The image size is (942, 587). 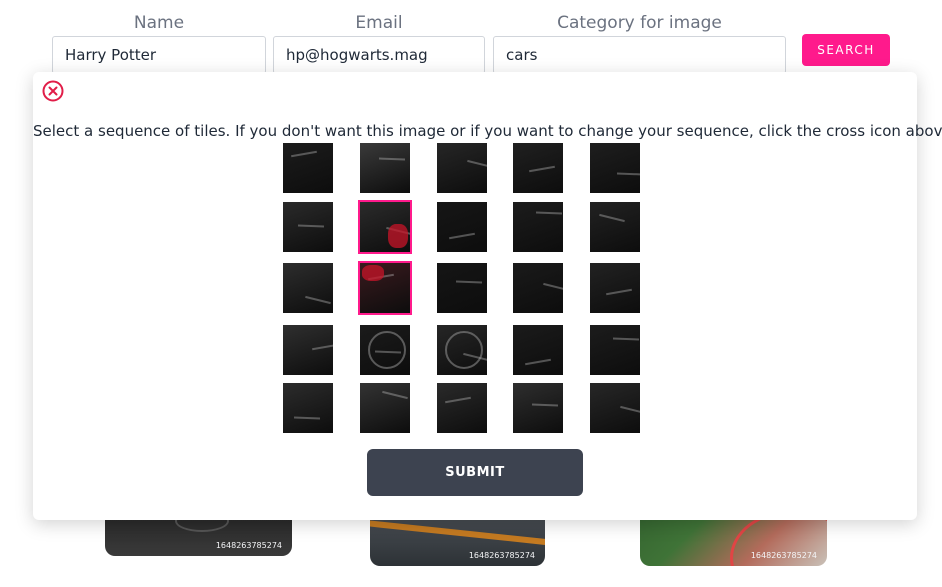 I want to click on name-input, so click(x=159, y=55).